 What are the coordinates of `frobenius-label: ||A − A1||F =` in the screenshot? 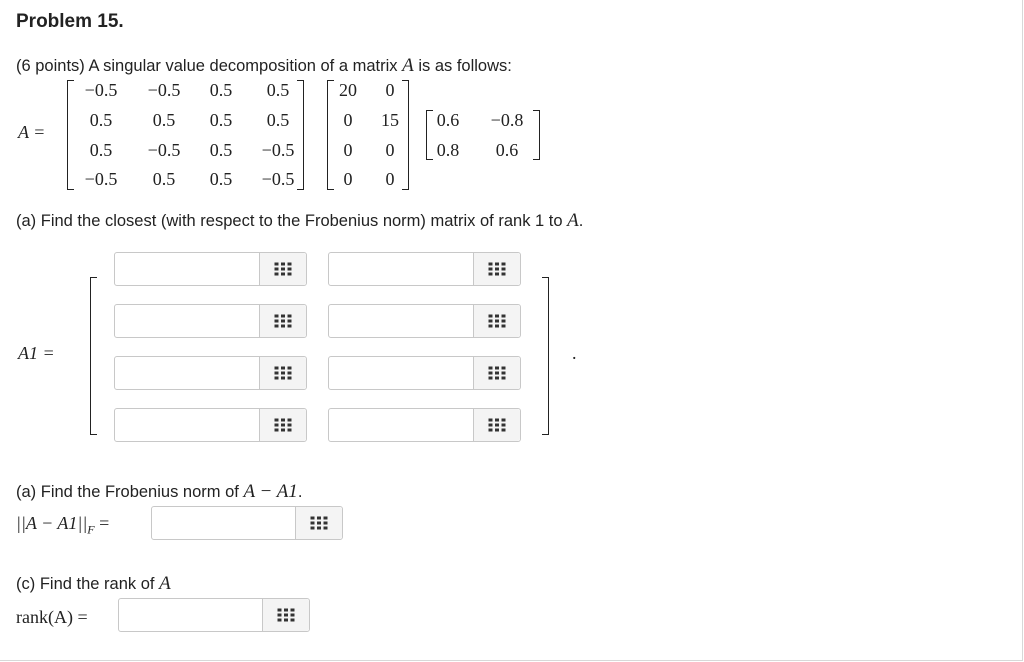 It's located at (62, 525).